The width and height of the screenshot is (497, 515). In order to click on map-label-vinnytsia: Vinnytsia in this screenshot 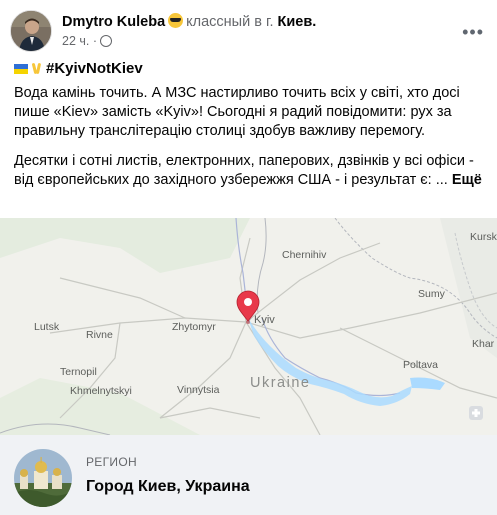, I will do `click(198, 390)`.